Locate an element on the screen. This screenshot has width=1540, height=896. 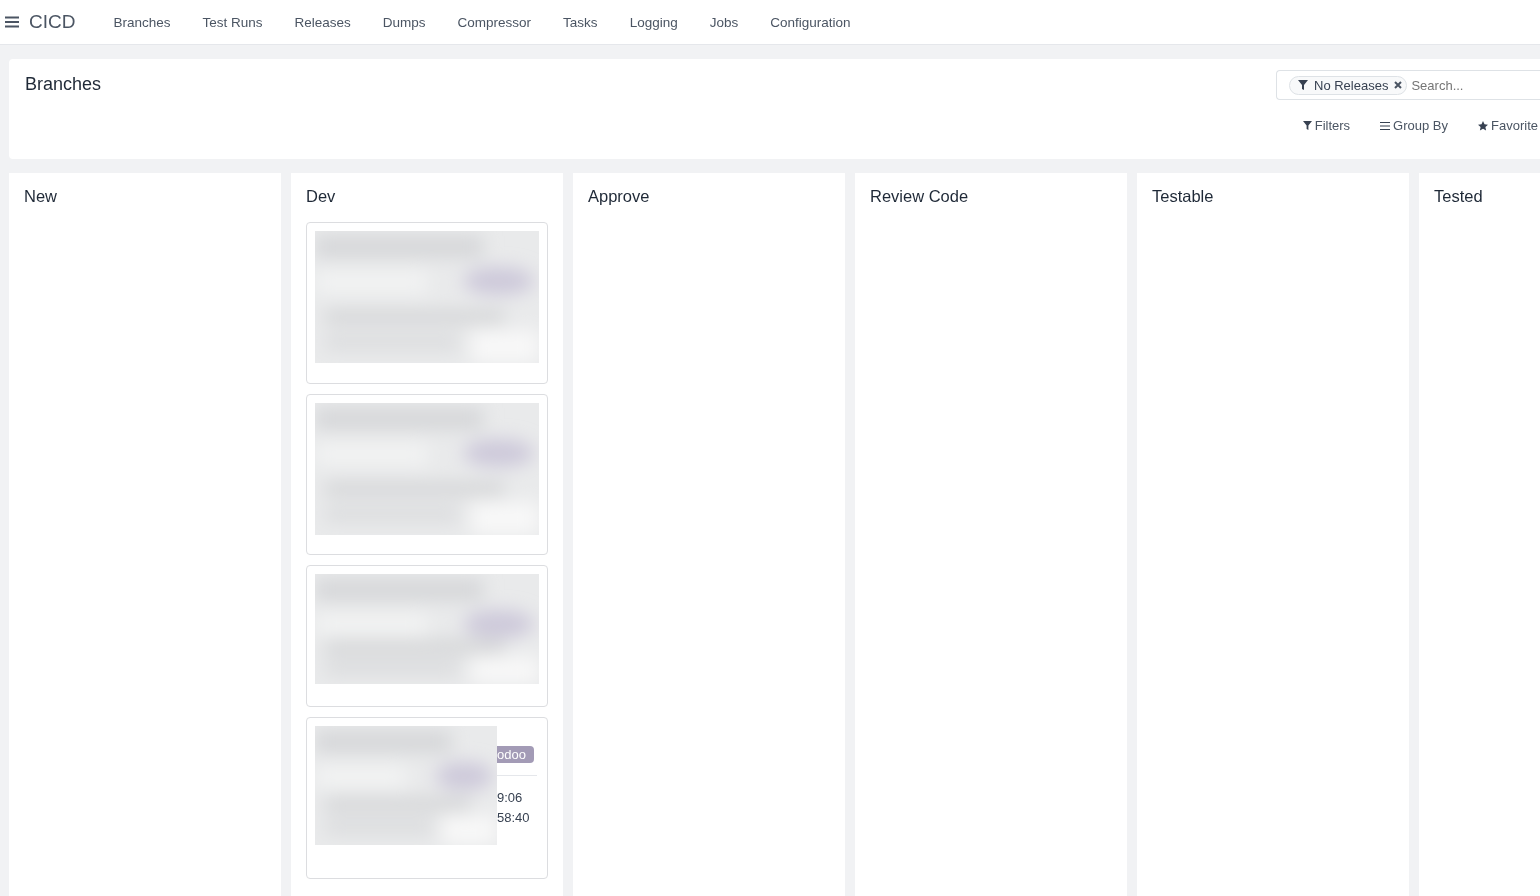
menu-item: Logging is located at coordinates (653, 22).